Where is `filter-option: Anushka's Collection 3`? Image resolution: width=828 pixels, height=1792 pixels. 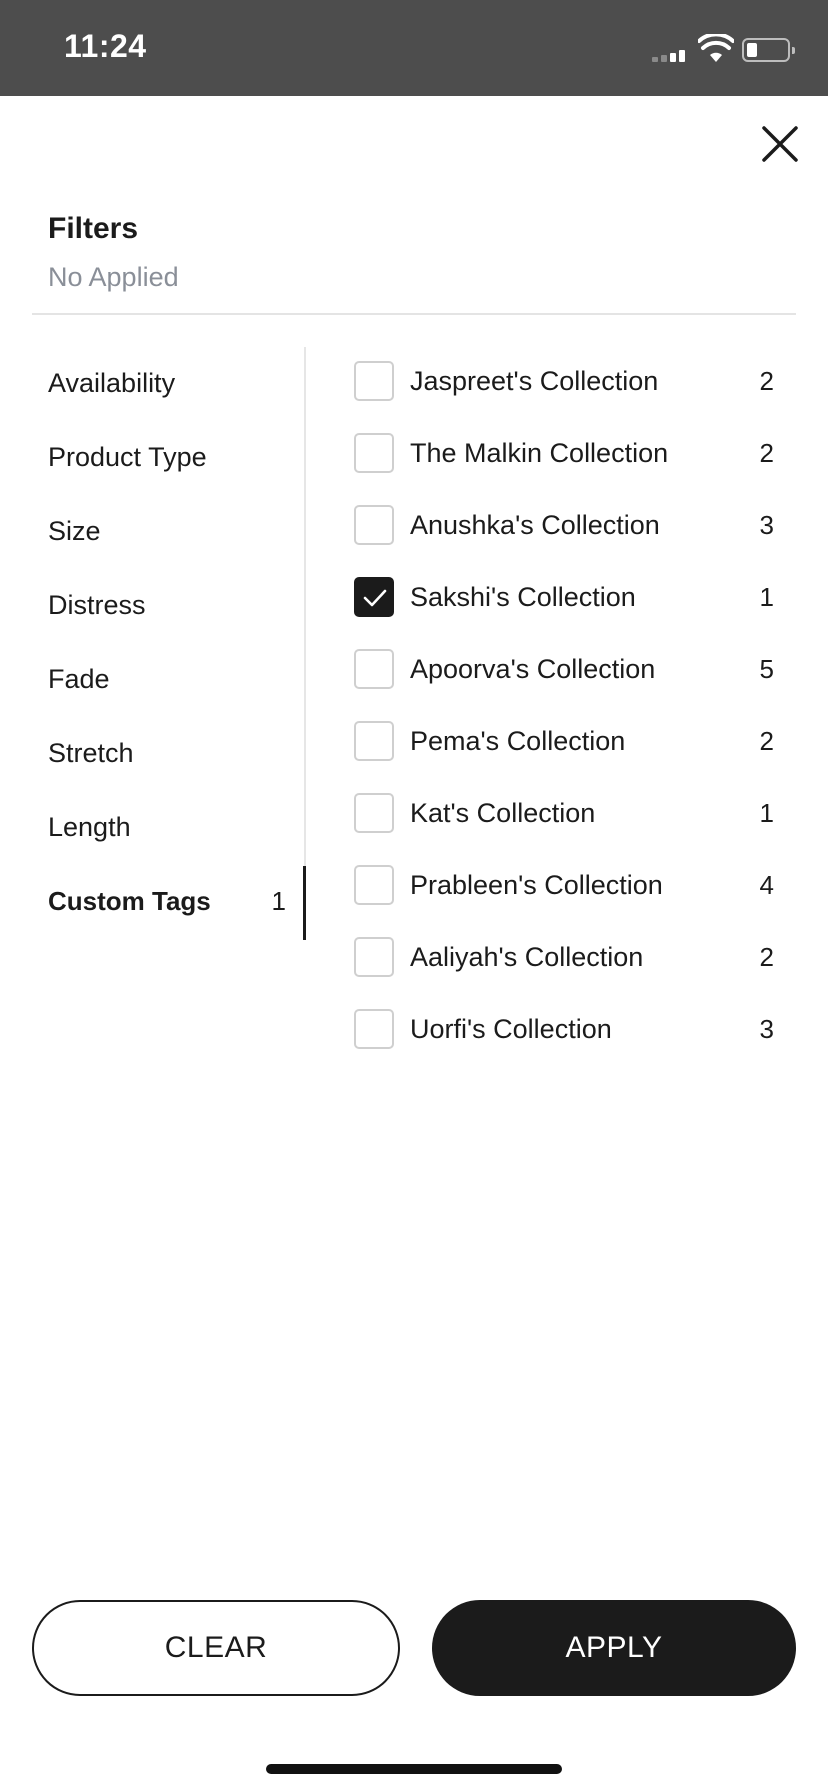 filter-option: Anushka's Collection 3 is located at coordinates (564, 525).